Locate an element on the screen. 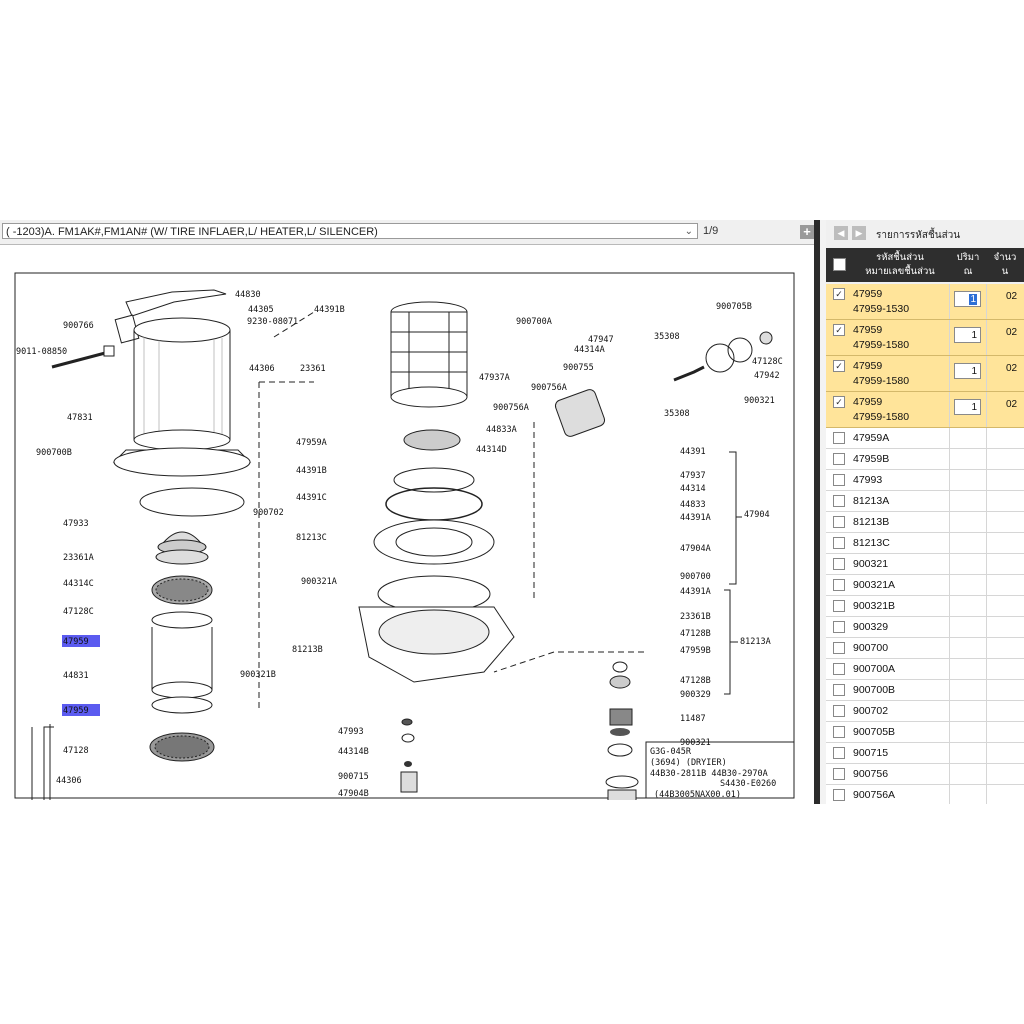  table-row: 81213A is located at coordinates (925, 501).